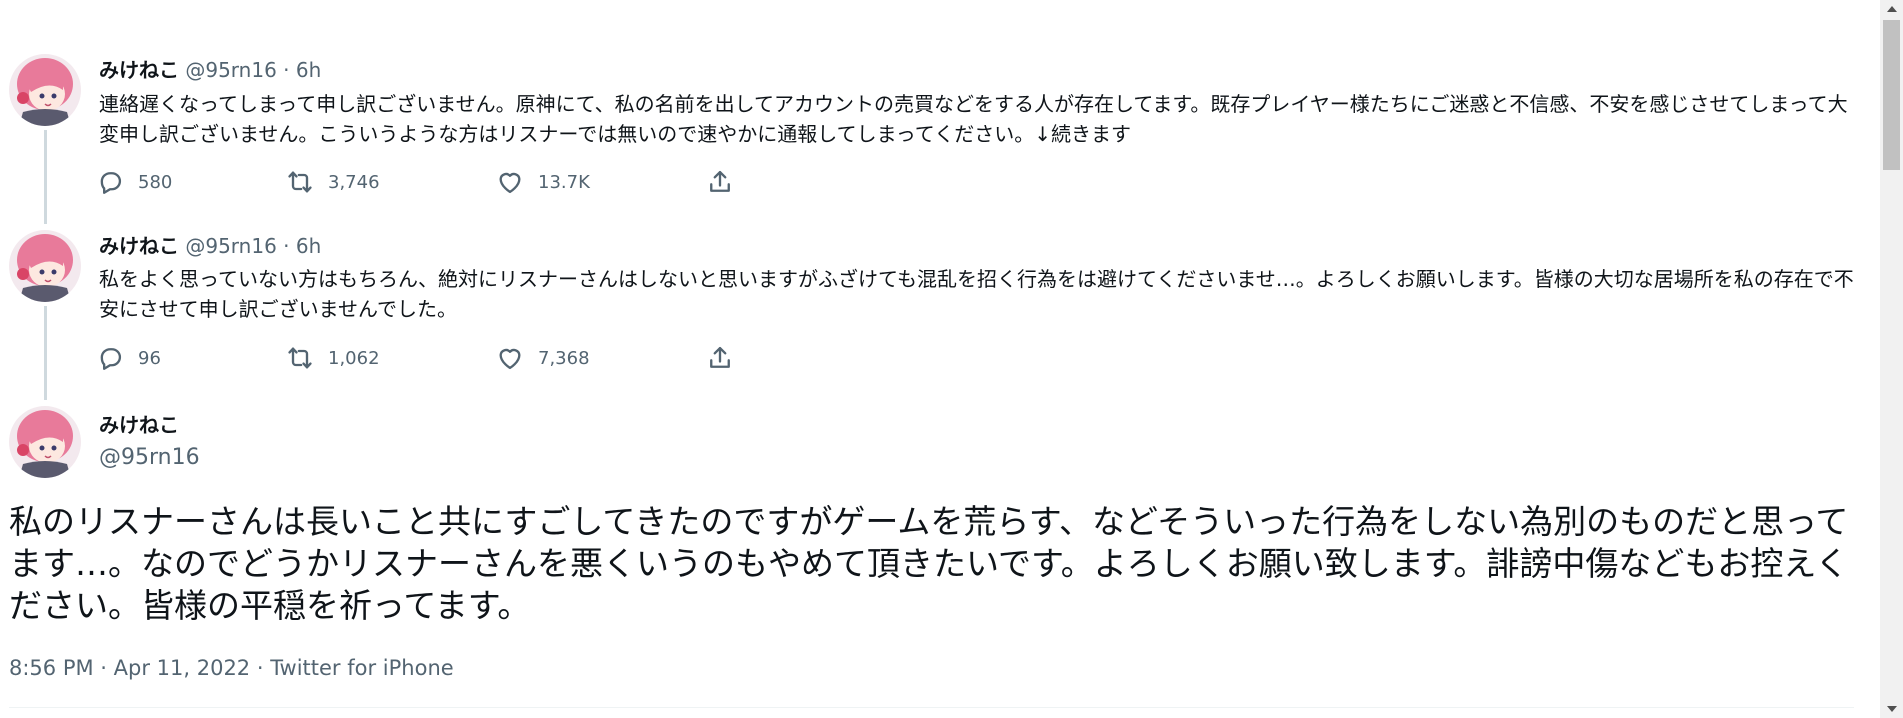  Describe the element at coordinates (426, 358) in the screenshot. I see `tweet-actions: 96 1,062 7,368` at that location.